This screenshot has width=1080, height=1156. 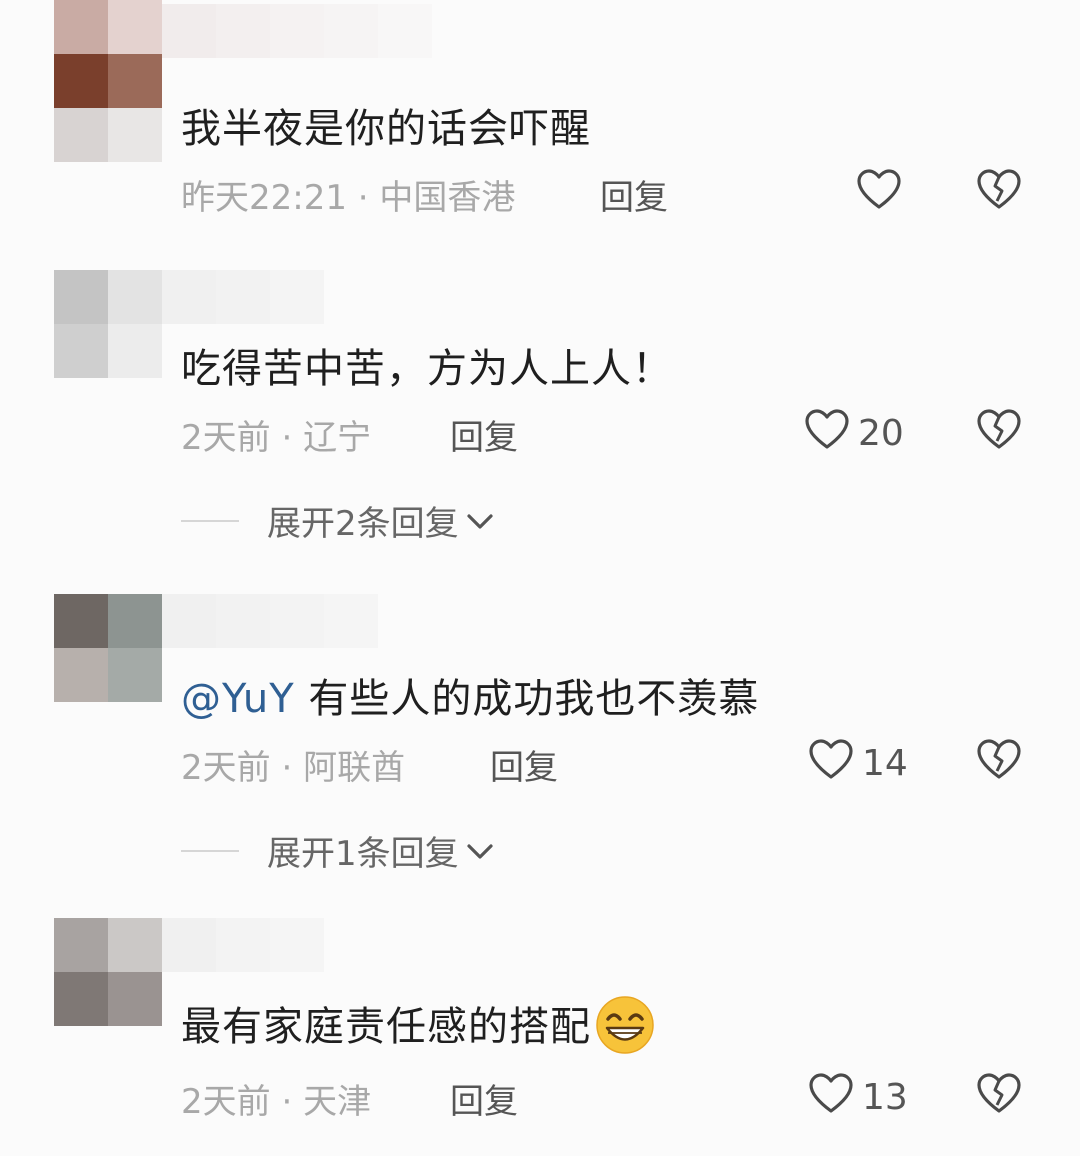 What do you see at coordinates (238, 699) in the screenshot?
I see `user-mention-link: @YuY` at bounding box center [238, 699].